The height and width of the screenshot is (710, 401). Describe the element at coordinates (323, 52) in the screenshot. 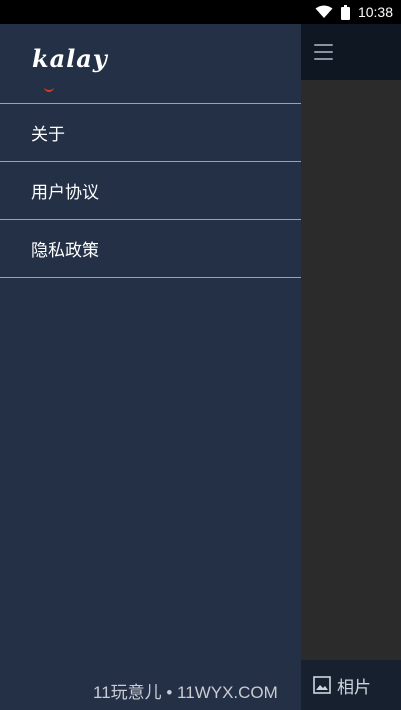

I see `menu-icon` at that location.